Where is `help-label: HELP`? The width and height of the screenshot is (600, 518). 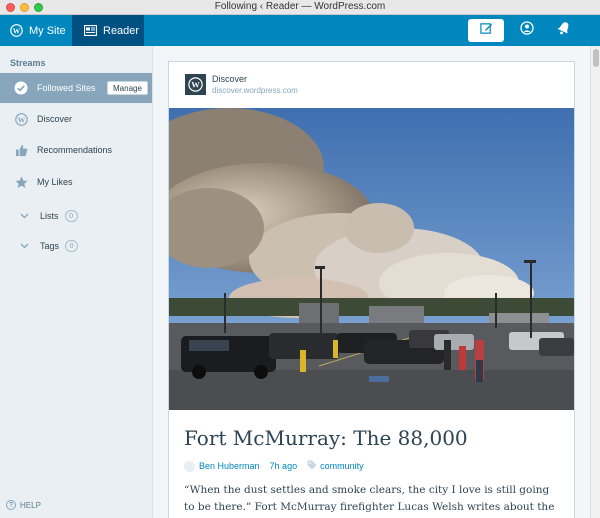
help-label: HELP is located at coordinates (30, 505).